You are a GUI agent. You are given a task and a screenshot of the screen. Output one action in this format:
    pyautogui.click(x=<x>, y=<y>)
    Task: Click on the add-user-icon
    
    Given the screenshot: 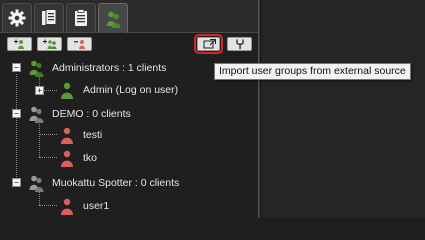 What is the action you would take?
    pyautogui.click(x=18, y=44)
    